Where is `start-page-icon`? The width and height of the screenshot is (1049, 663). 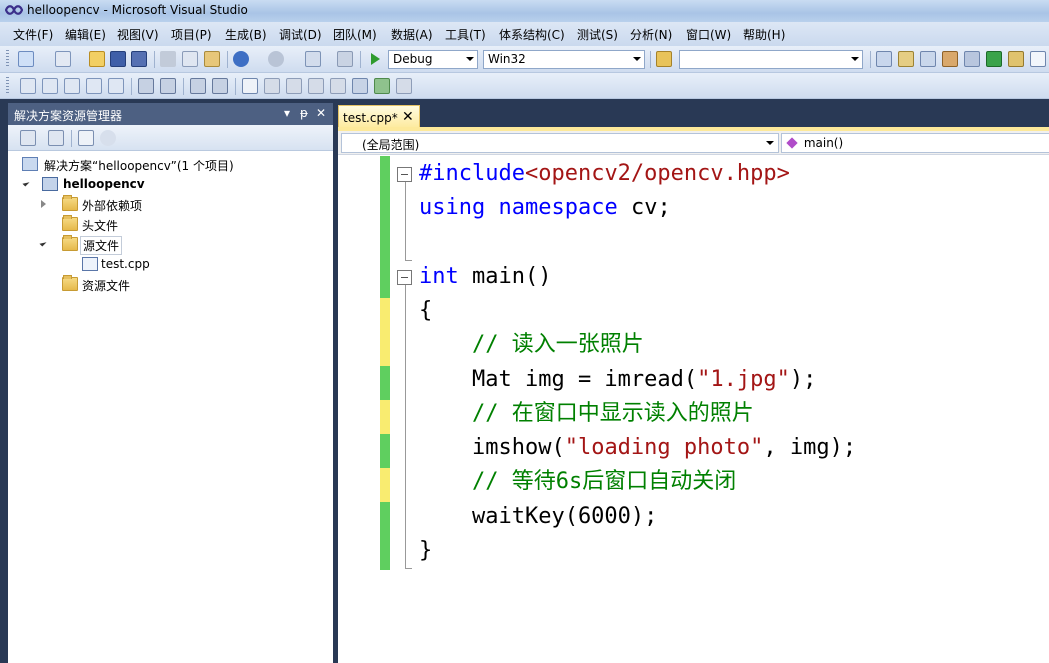 start-page-icon is located at coordinates (994, 59).